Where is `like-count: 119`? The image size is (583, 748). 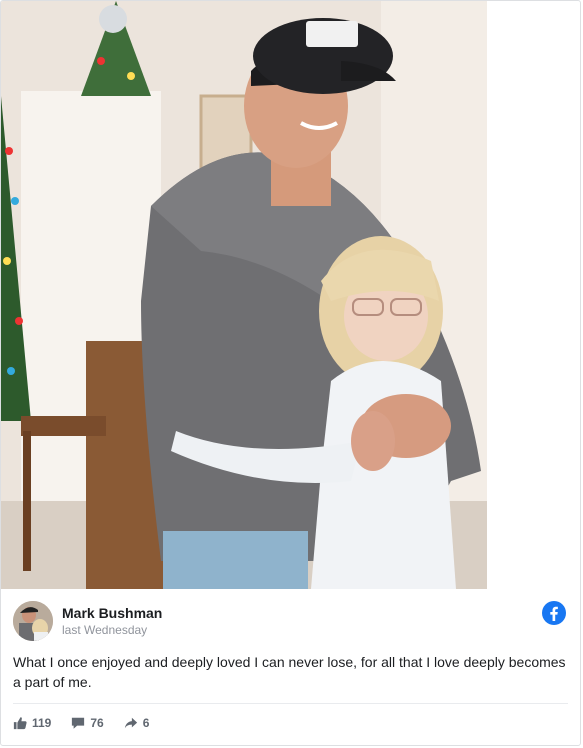 like-count: 119 is located at coordinates (32, 723).